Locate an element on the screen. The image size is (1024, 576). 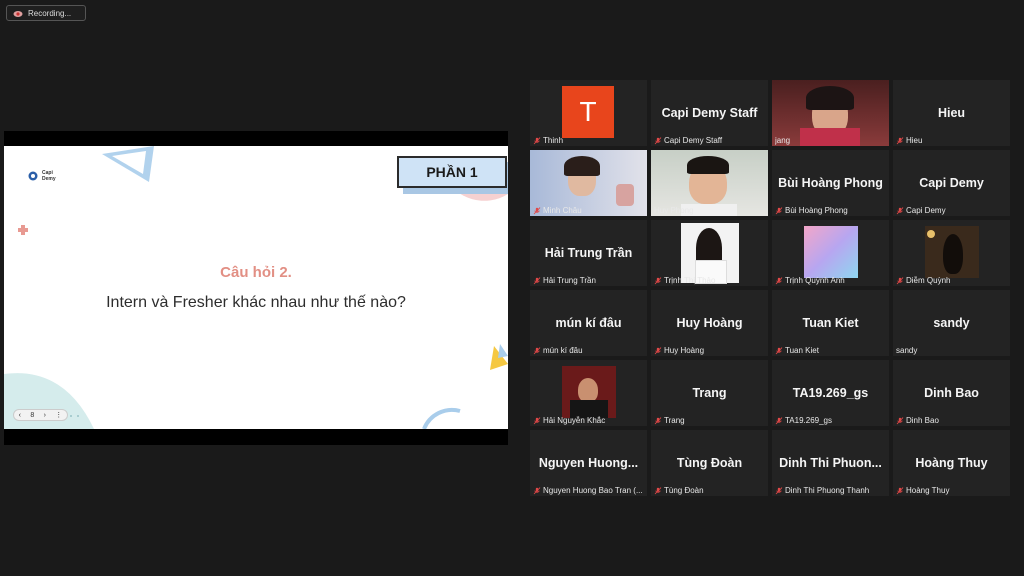
cloud-record-icon is located at coordinates (18, 14).